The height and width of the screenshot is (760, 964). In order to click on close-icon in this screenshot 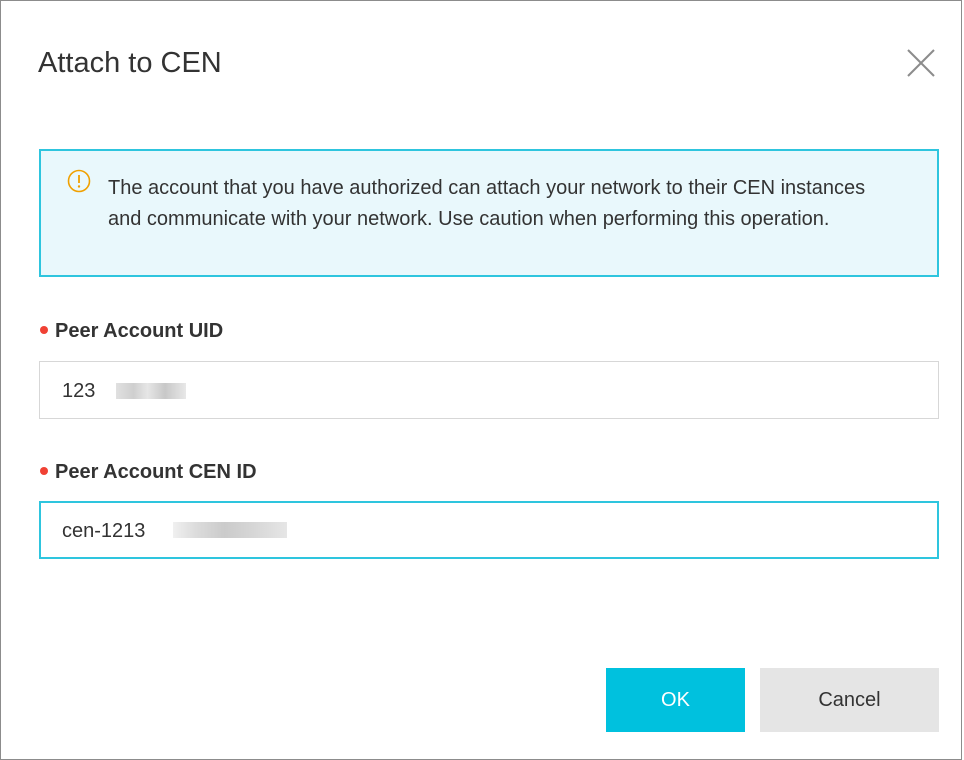, I will do `click(921, 63)`.